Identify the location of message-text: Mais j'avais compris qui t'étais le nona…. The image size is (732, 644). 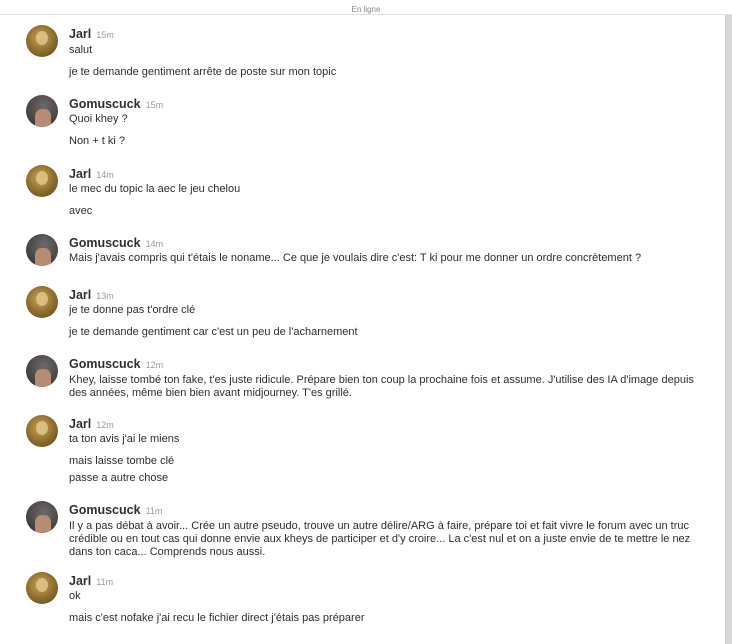
(355, 258).